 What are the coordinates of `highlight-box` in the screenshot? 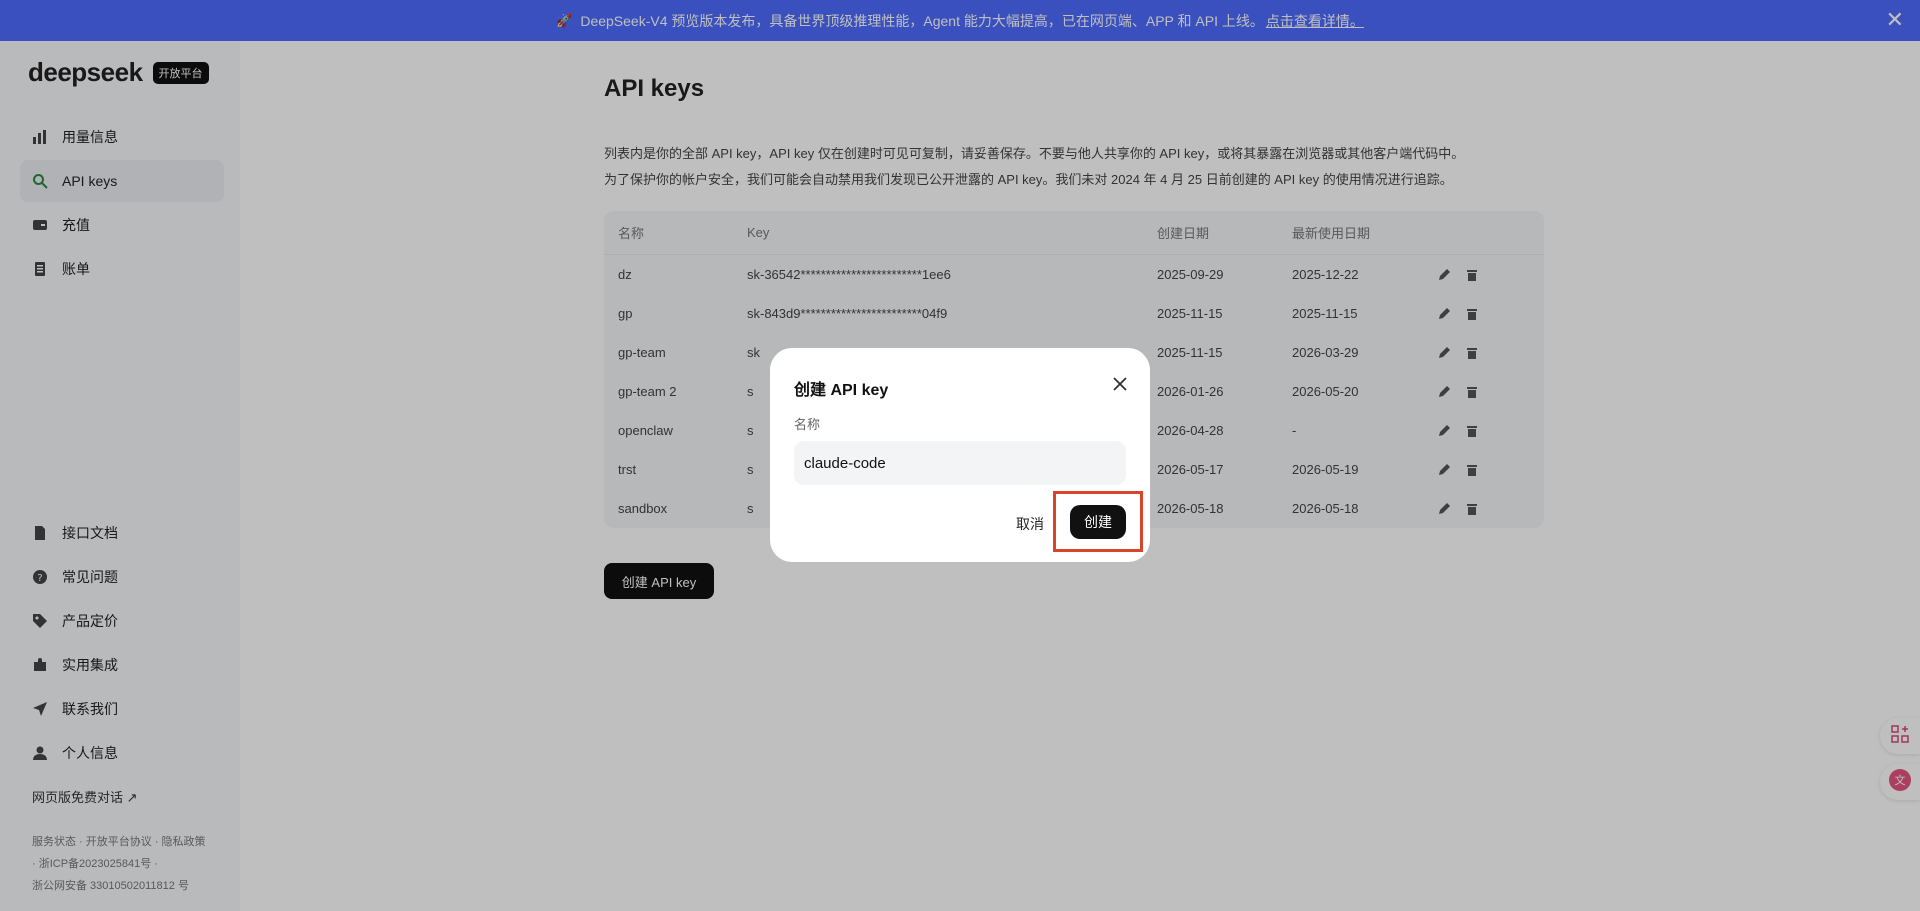 It's located at (1098, 521).